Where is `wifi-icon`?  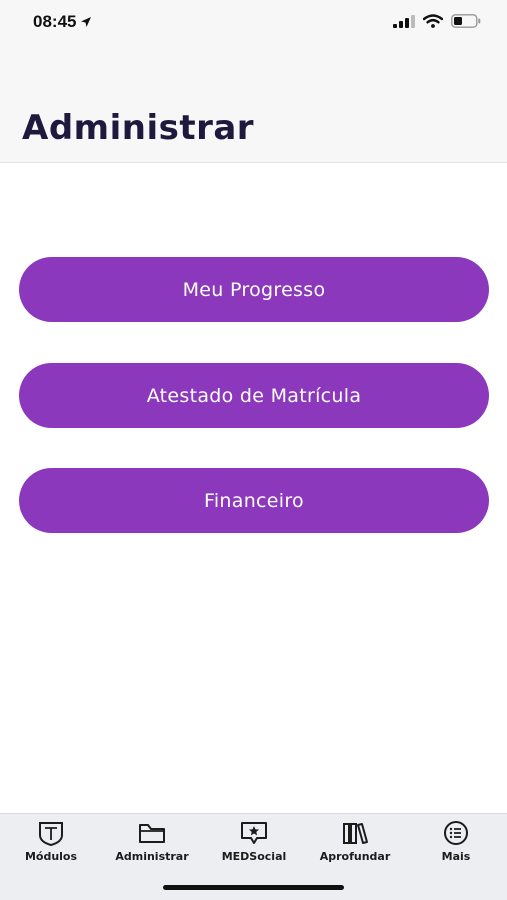
wifi-icon is located at coordinates (433, 21).